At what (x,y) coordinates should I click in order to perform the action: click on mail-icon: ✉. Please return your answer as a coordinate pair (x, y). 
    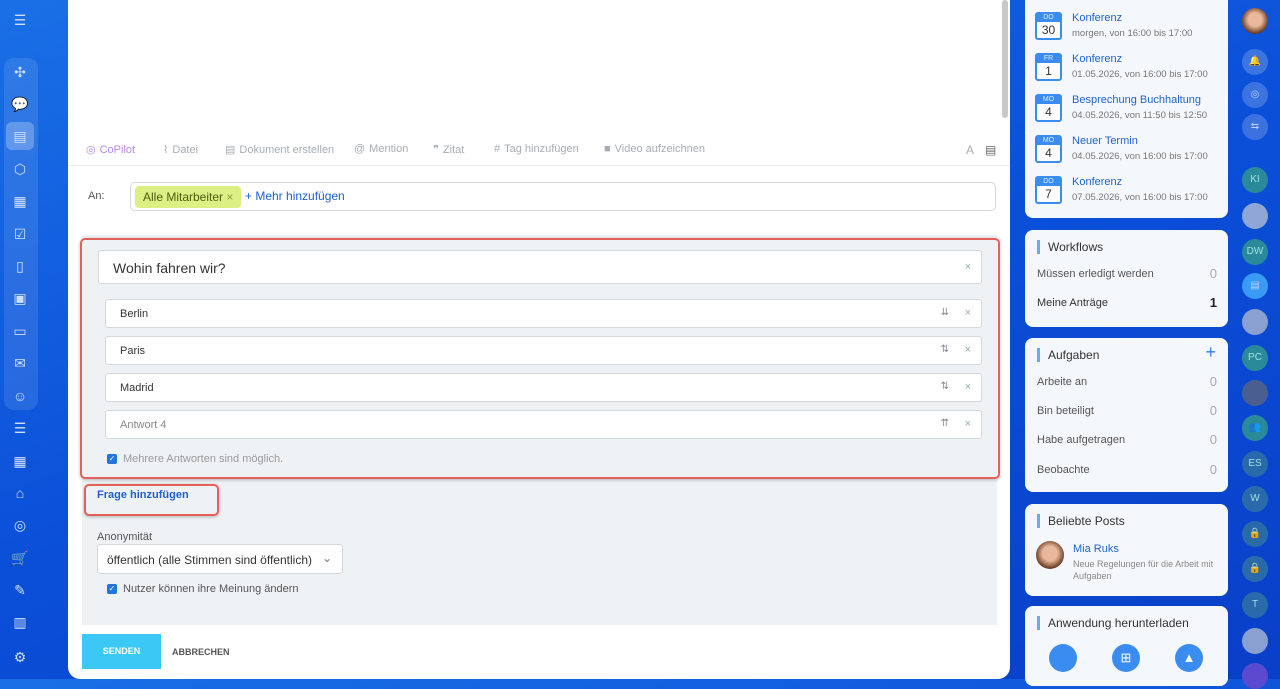
    Looking at the image, I should click on (20, 363).